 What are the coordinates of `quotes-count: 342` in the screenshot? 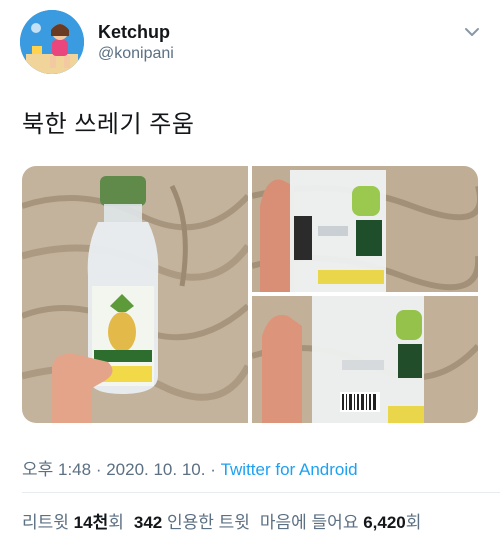 It's located at (148, 522).